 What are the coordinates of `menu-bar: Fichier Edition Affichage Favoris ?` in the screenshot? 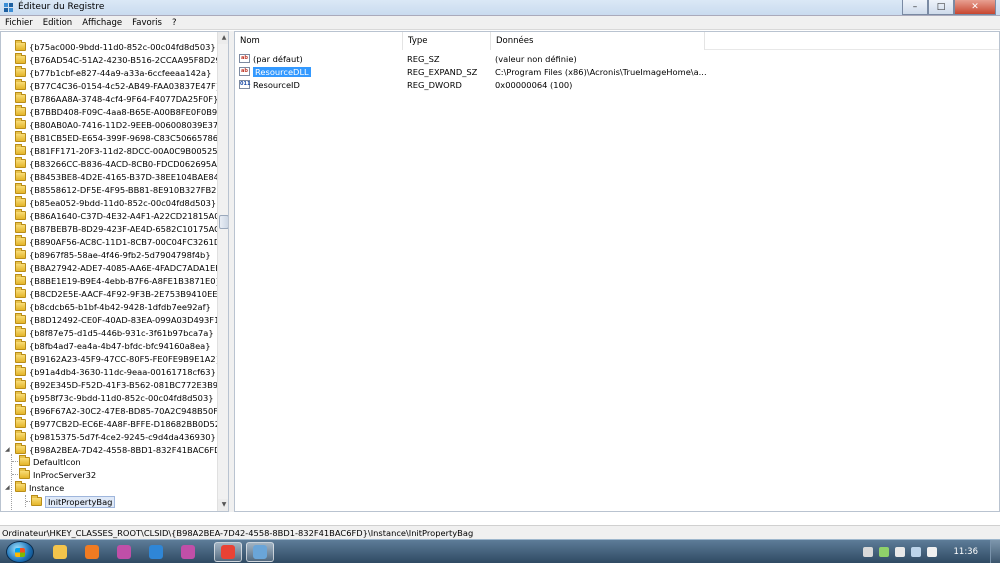 It's located at (500, 23).